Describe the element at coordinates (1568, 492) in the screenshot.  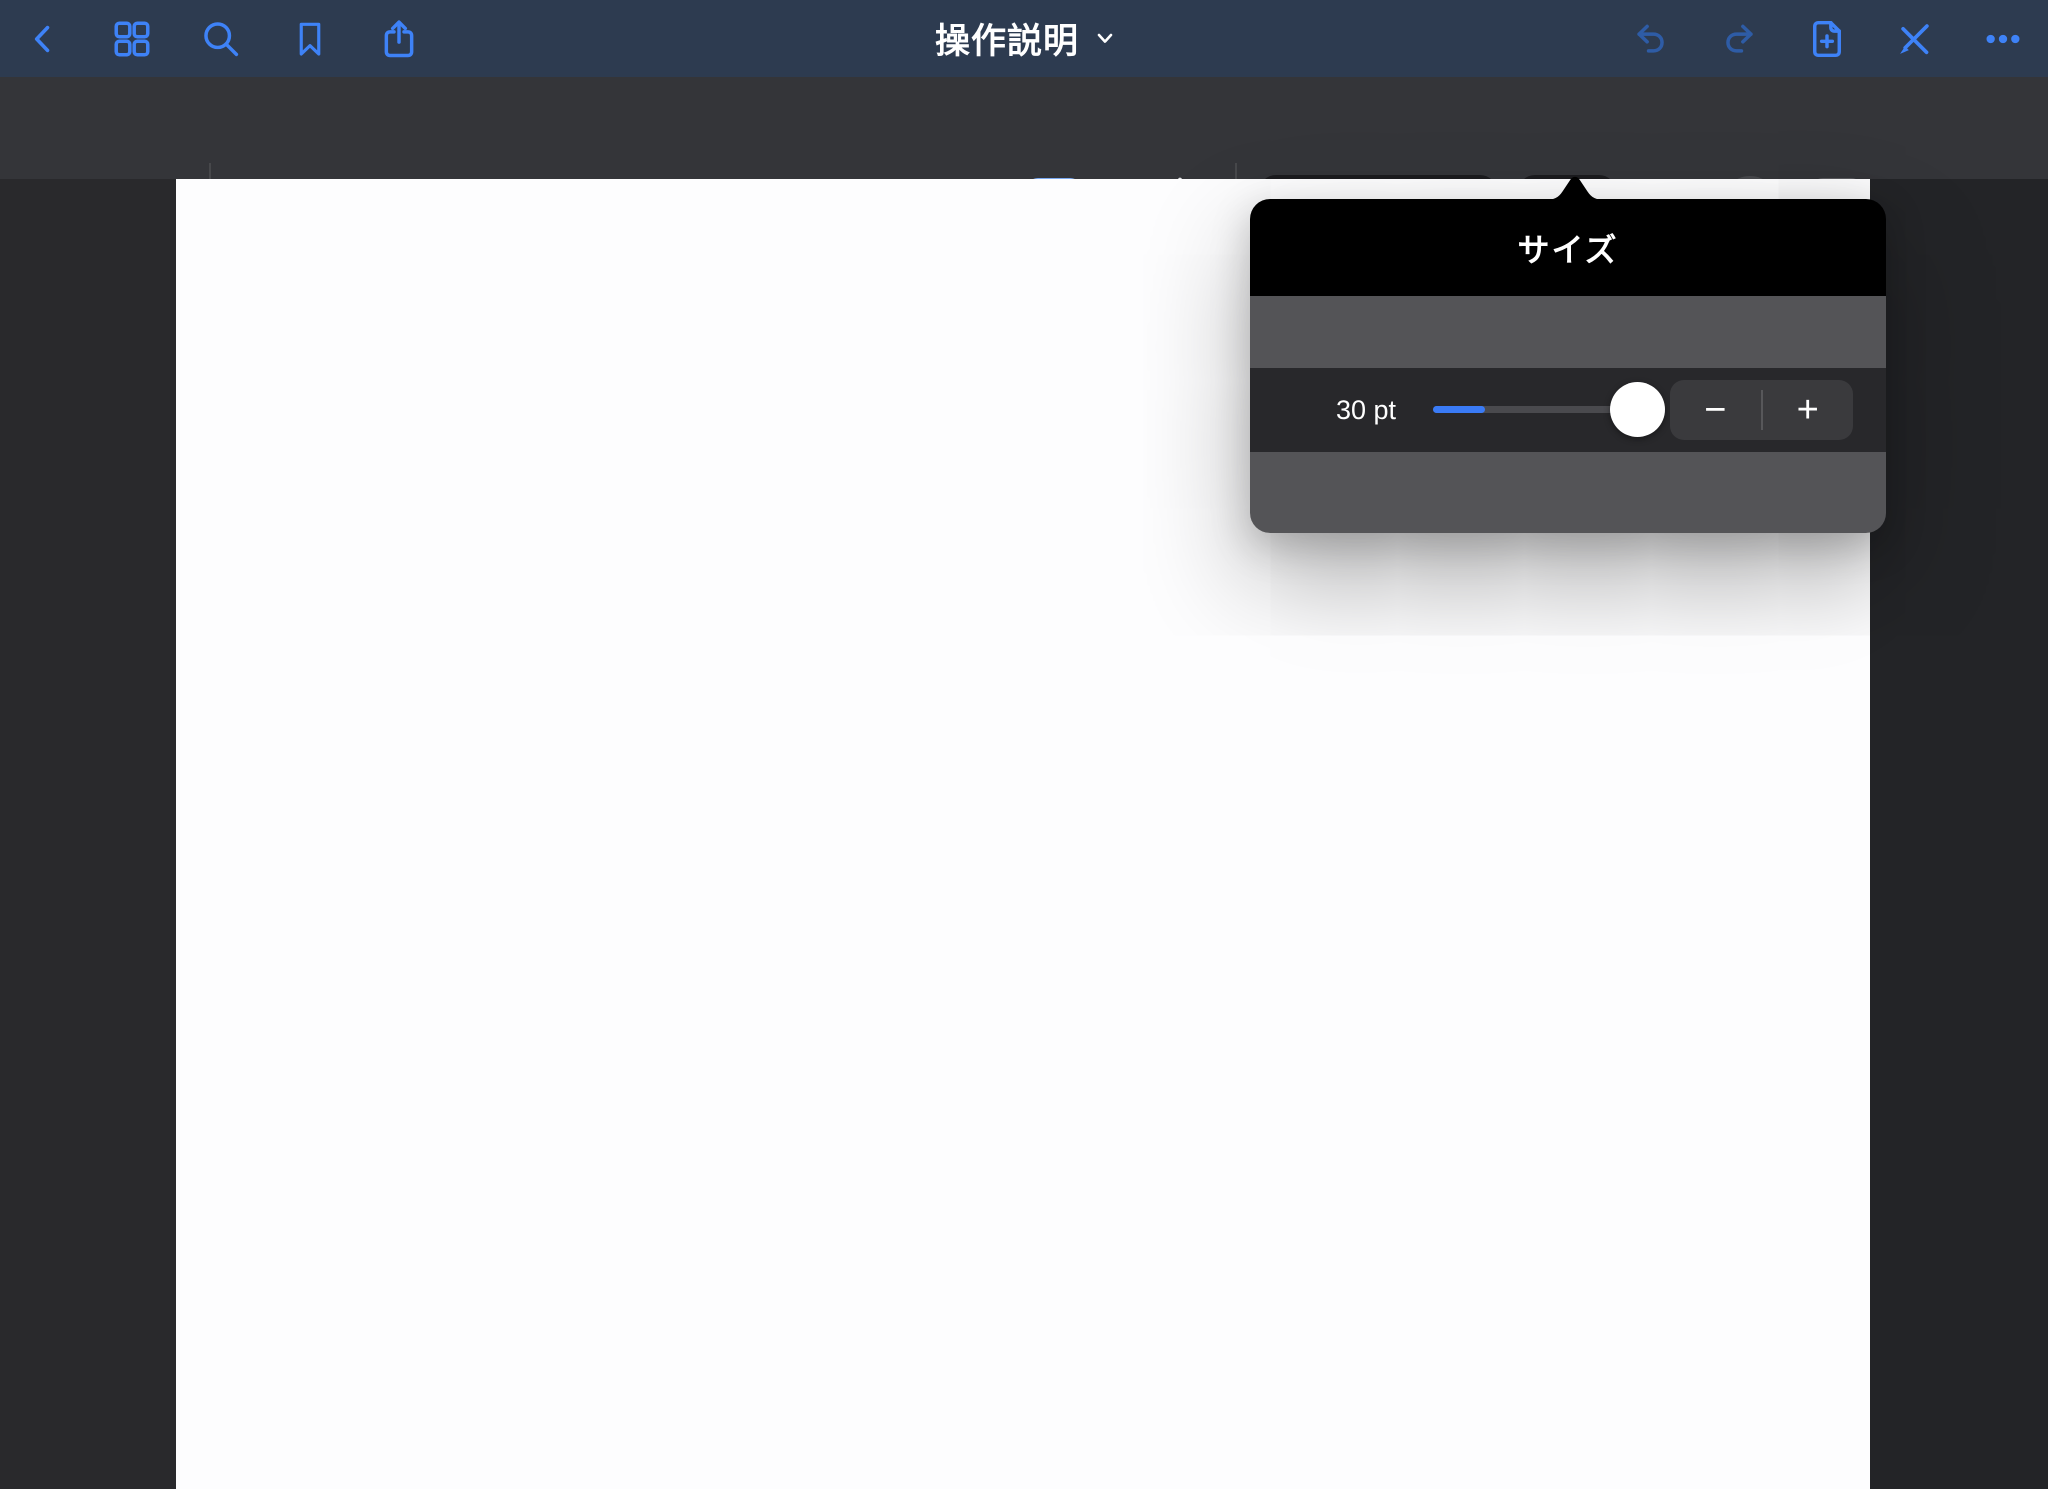
I see `popover-band-bottom` at that location.